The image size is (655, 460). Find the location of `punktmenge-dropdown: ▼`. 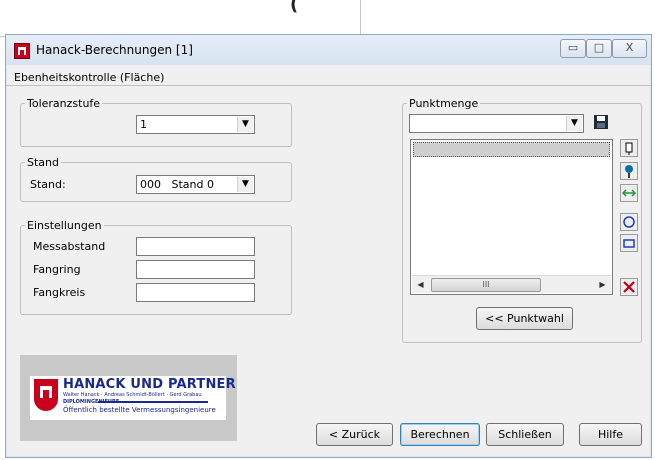

punktmenge-dropdown: ▼ is located at coordinates (496, 123).